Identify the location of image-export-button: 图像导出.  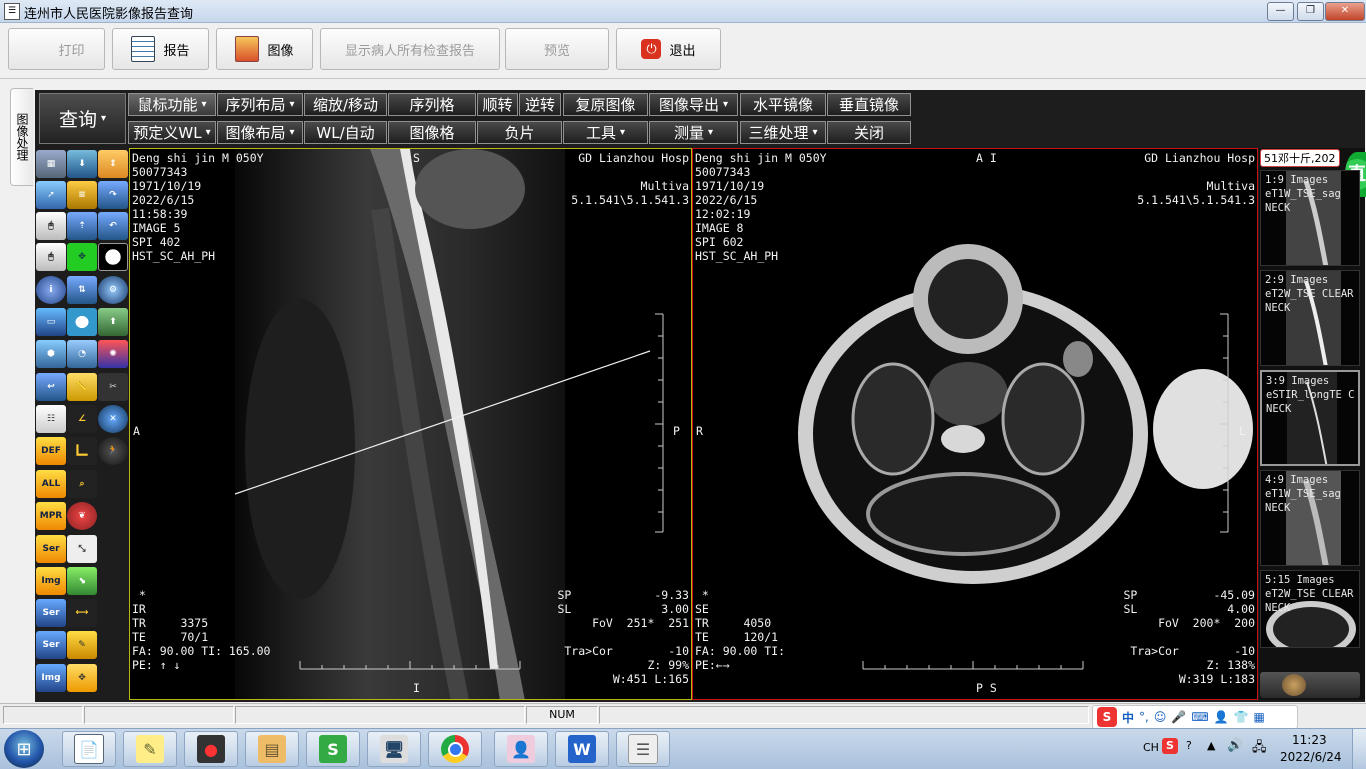
(693, 104).